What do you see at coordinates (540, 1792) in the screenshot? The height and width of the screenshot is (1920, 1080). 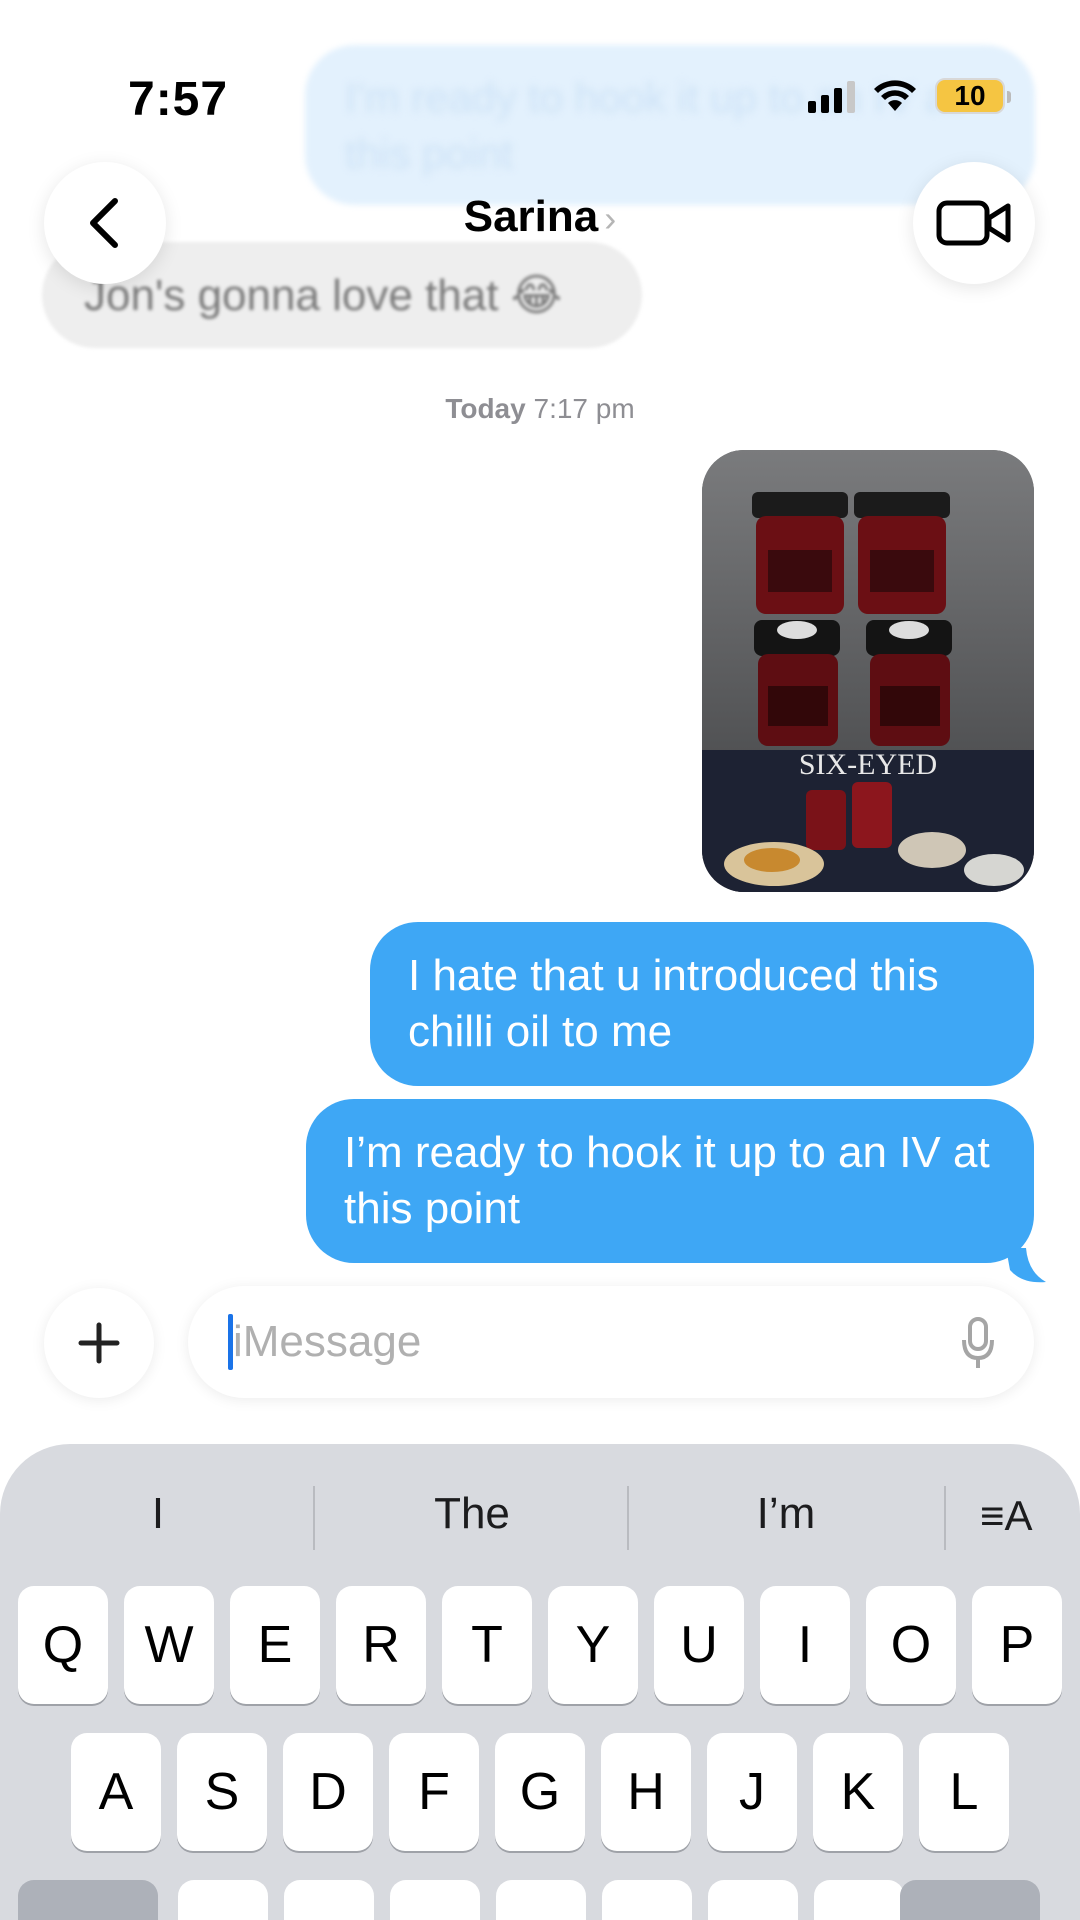 I see `key-g: G` at bounding box center [540, 1792].